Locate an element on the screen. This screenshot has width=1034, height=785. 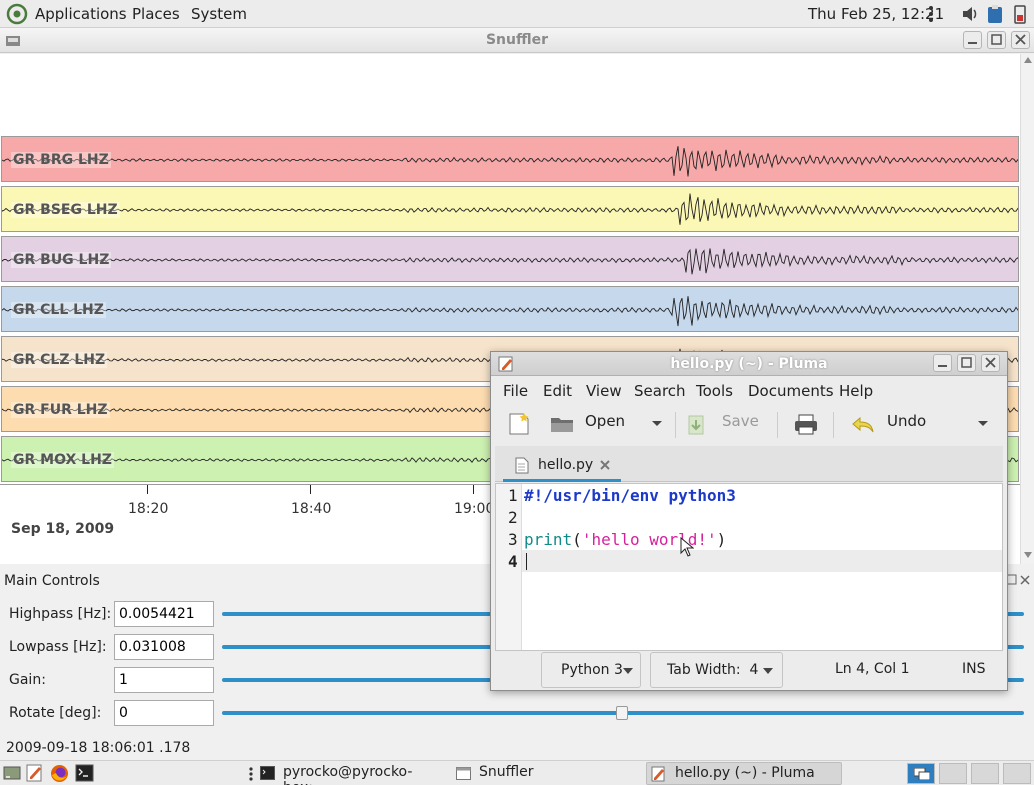
pluma-titlebar: hello.py (~) - Pluma is located at coordinates (749, 364).